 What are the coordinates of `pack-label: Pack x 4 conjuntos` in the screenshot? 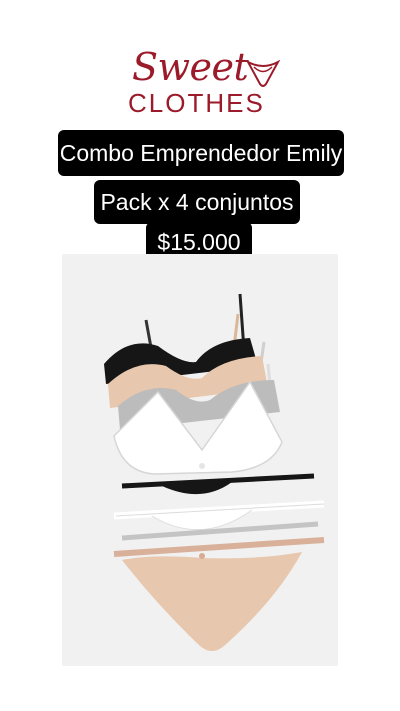 It's located at (197, 202).